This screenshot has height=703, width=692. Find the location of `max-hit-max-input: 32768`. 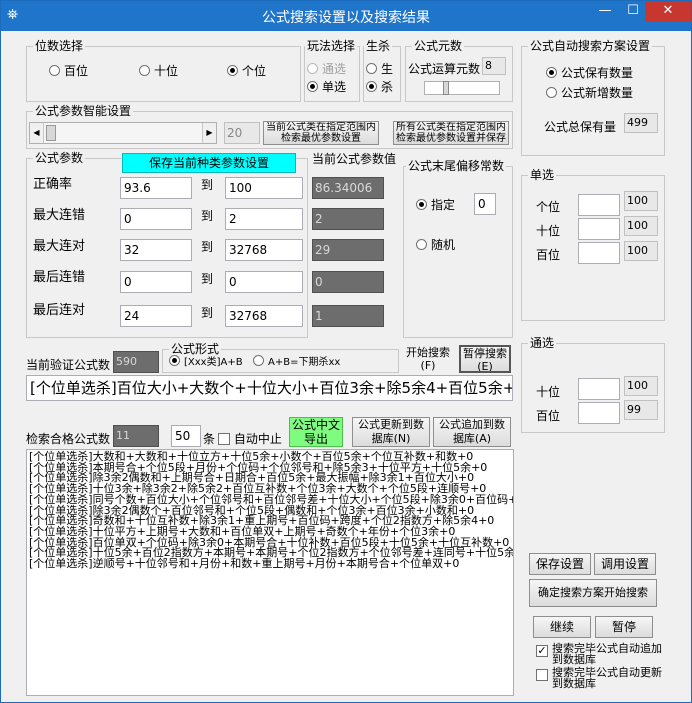

max-hit-max-input: 32768 is located at coordinates (264, 250).